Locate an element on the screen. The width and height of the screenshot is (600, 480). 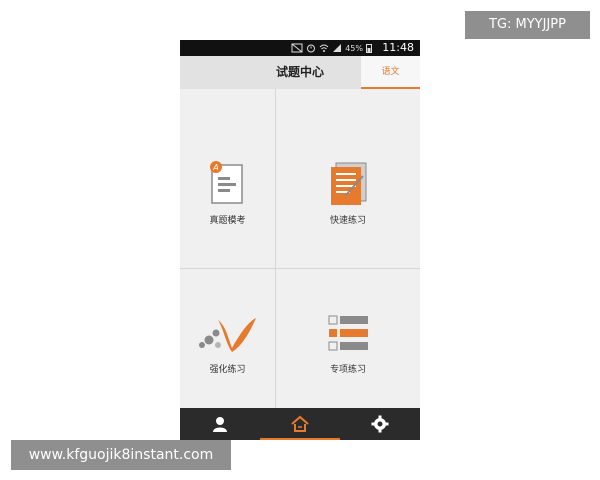
user-icon is located at coordinates (220, 424).